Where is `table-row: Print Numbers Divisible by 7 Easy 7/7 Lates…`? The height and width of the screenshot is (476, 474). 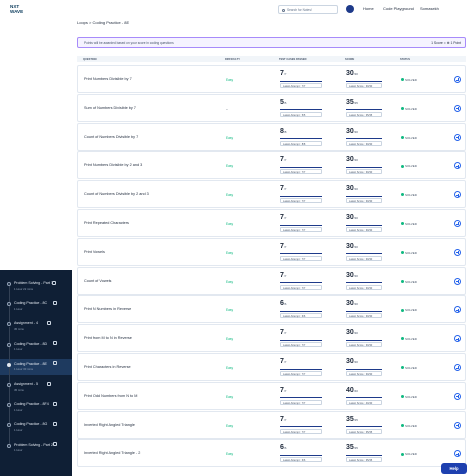
table-row: Print Numbers Divisible by 7 Easy 7/7 Lates… is located at coordinates (271, 79).